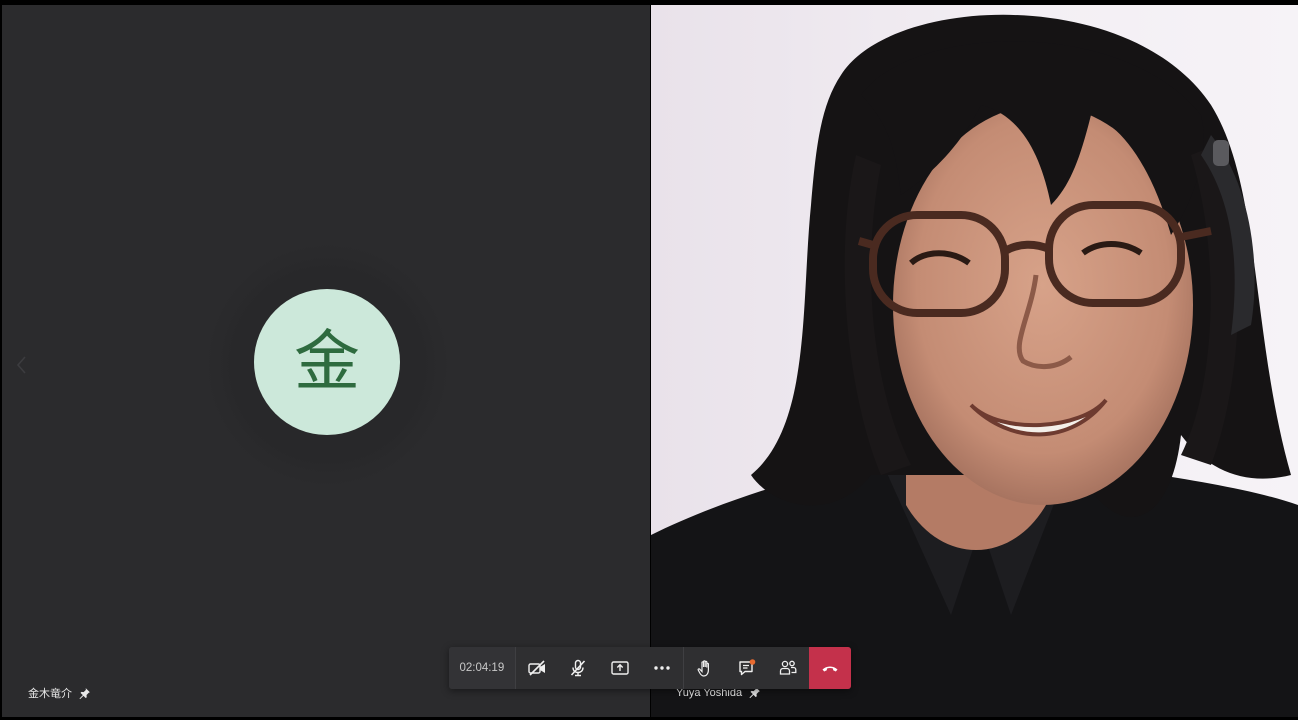 The image size is (1298, 720). I want to click on chat-button, so click(746, 668).